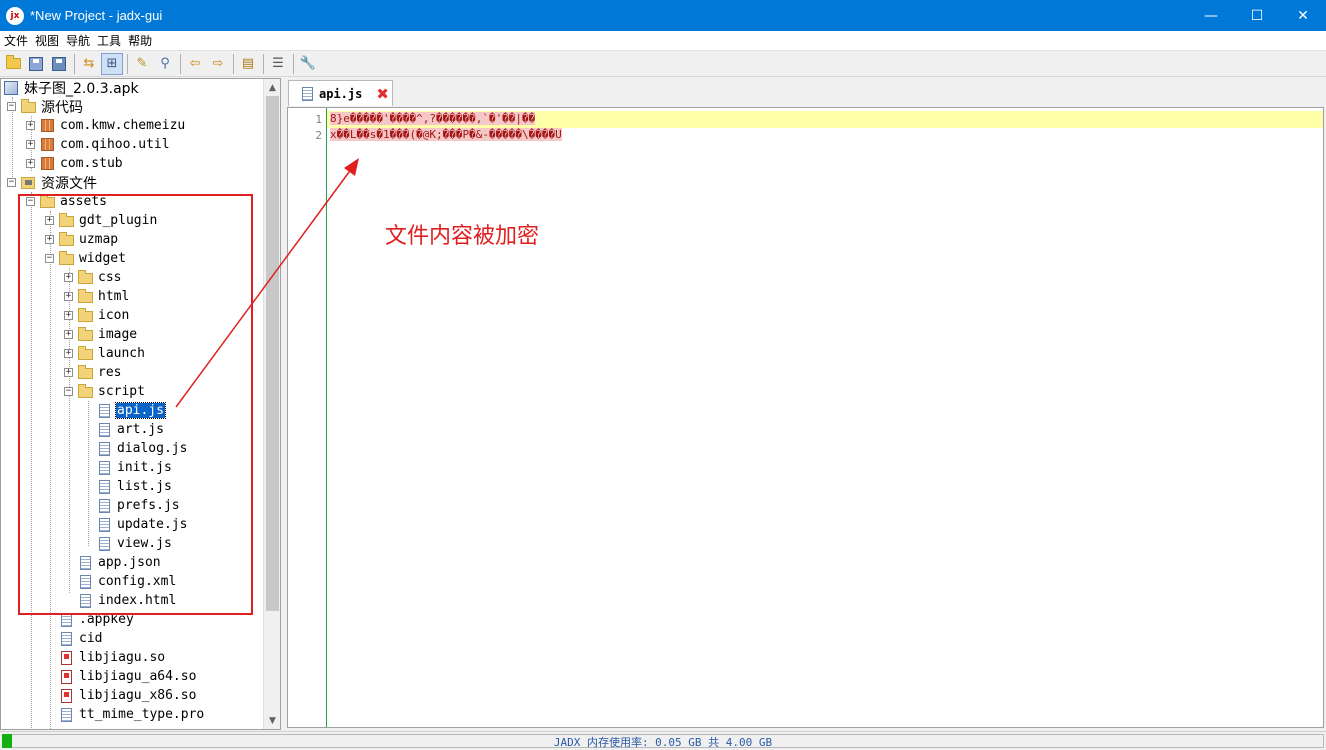 The image size is (1326, 750). I want to click on scrollbar-thumb, so click(272, 353).